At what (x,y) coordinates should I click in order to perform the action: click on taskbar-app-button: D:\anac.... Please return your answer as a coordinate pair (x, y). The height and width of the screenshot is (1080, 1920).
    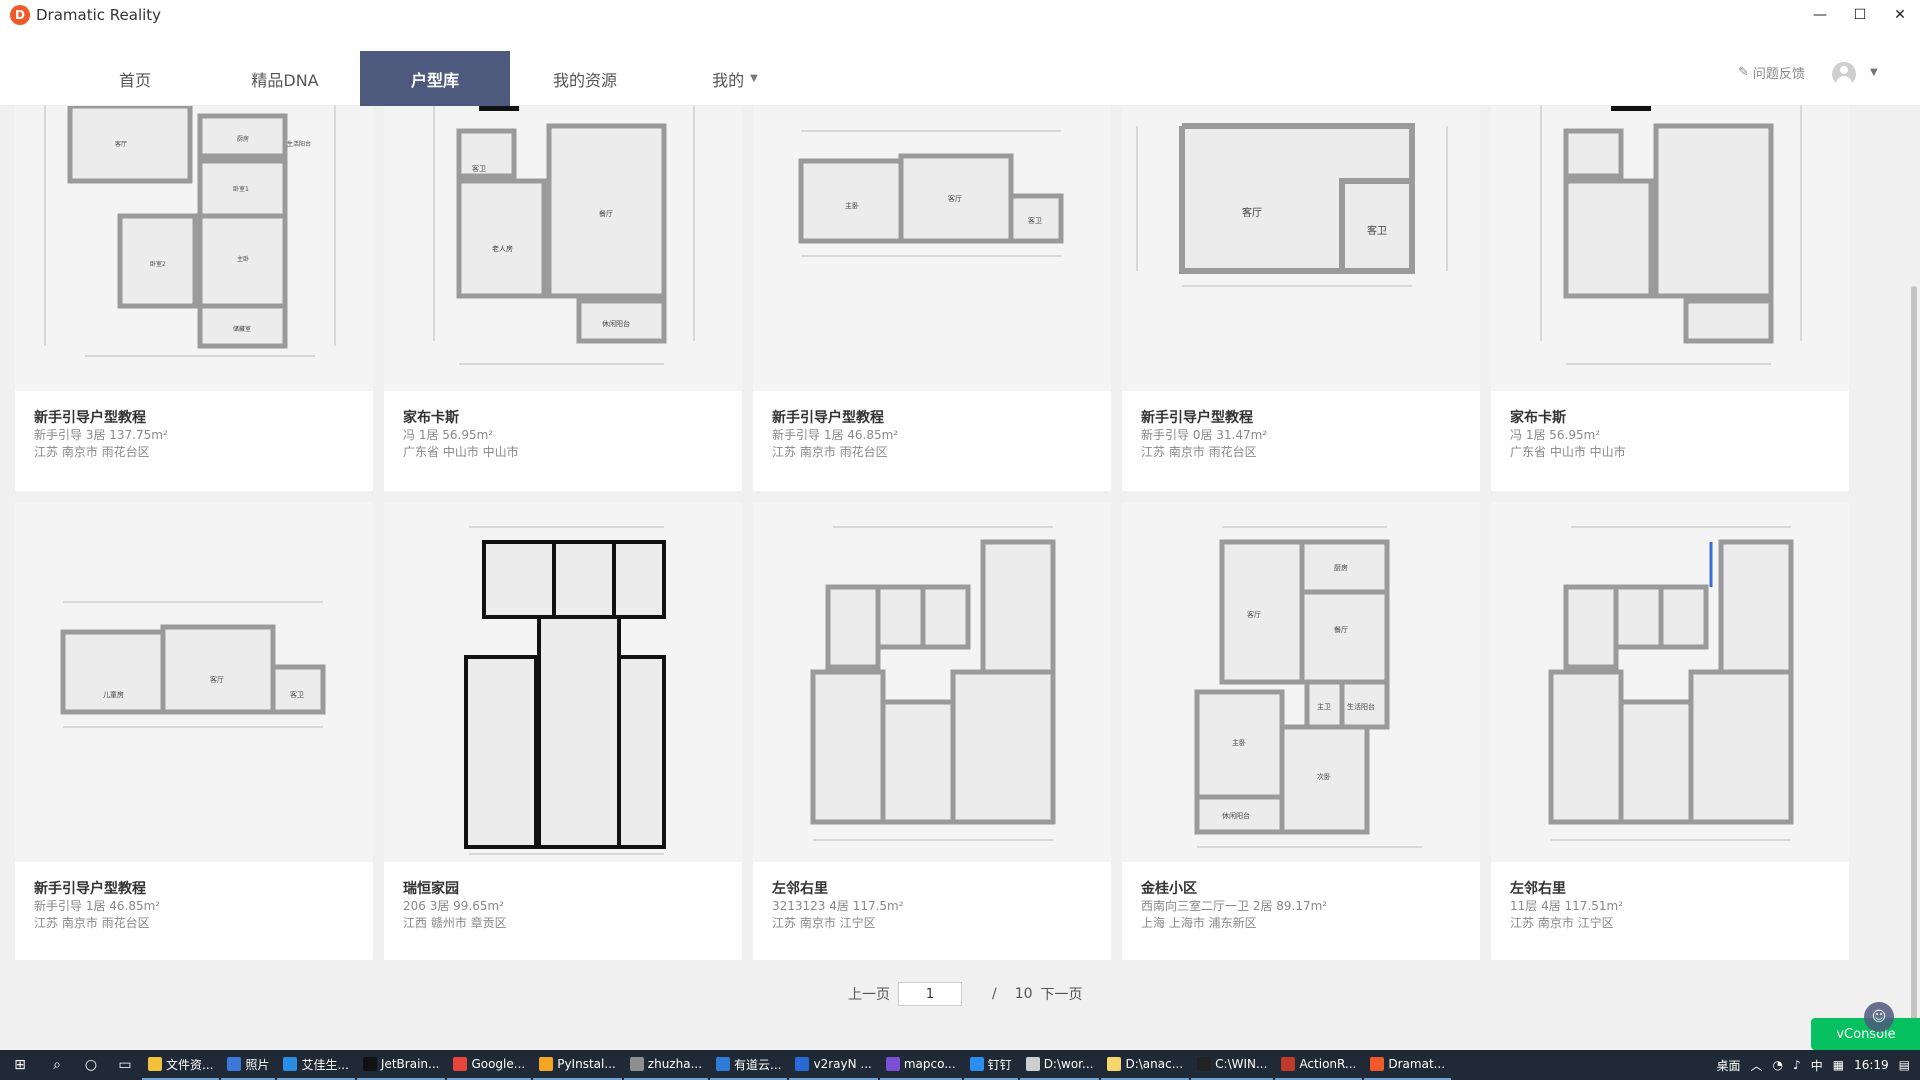
    Looking at the image, I should click on (1145, 1065).